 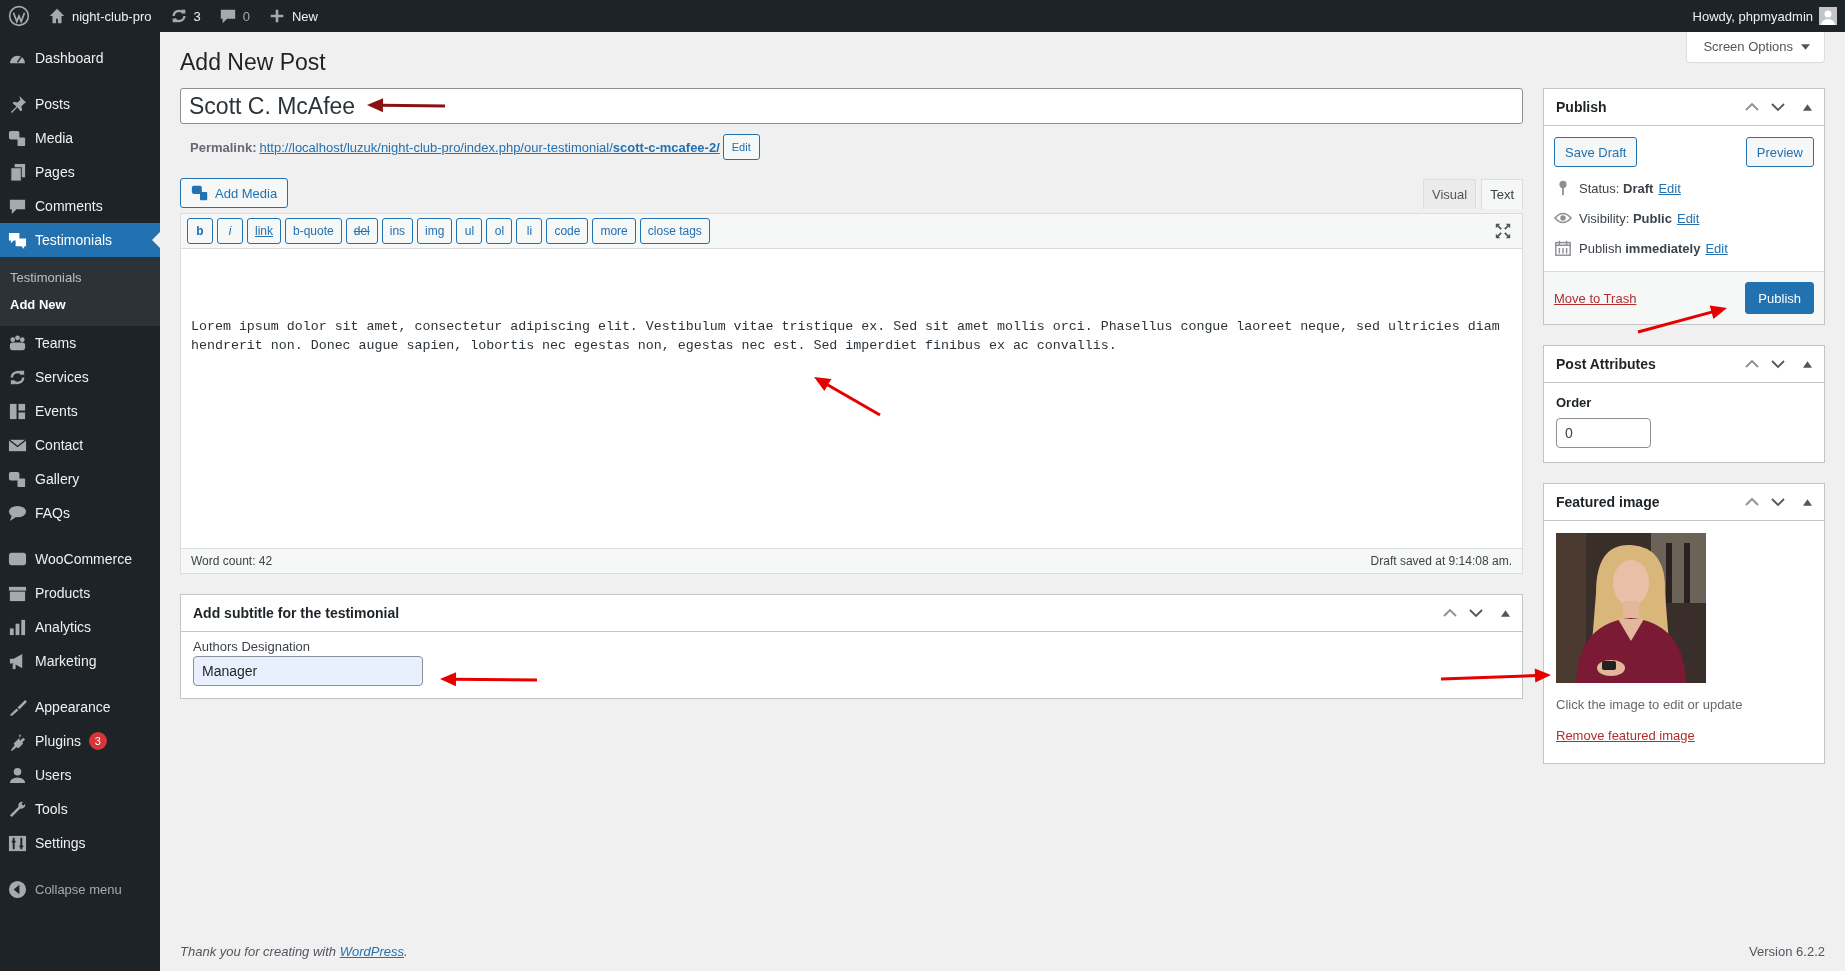 What do you see at coordinates (80, 707) in the screenshot?
I see `menu-item: Appearance` at bounding box center [80, 707].